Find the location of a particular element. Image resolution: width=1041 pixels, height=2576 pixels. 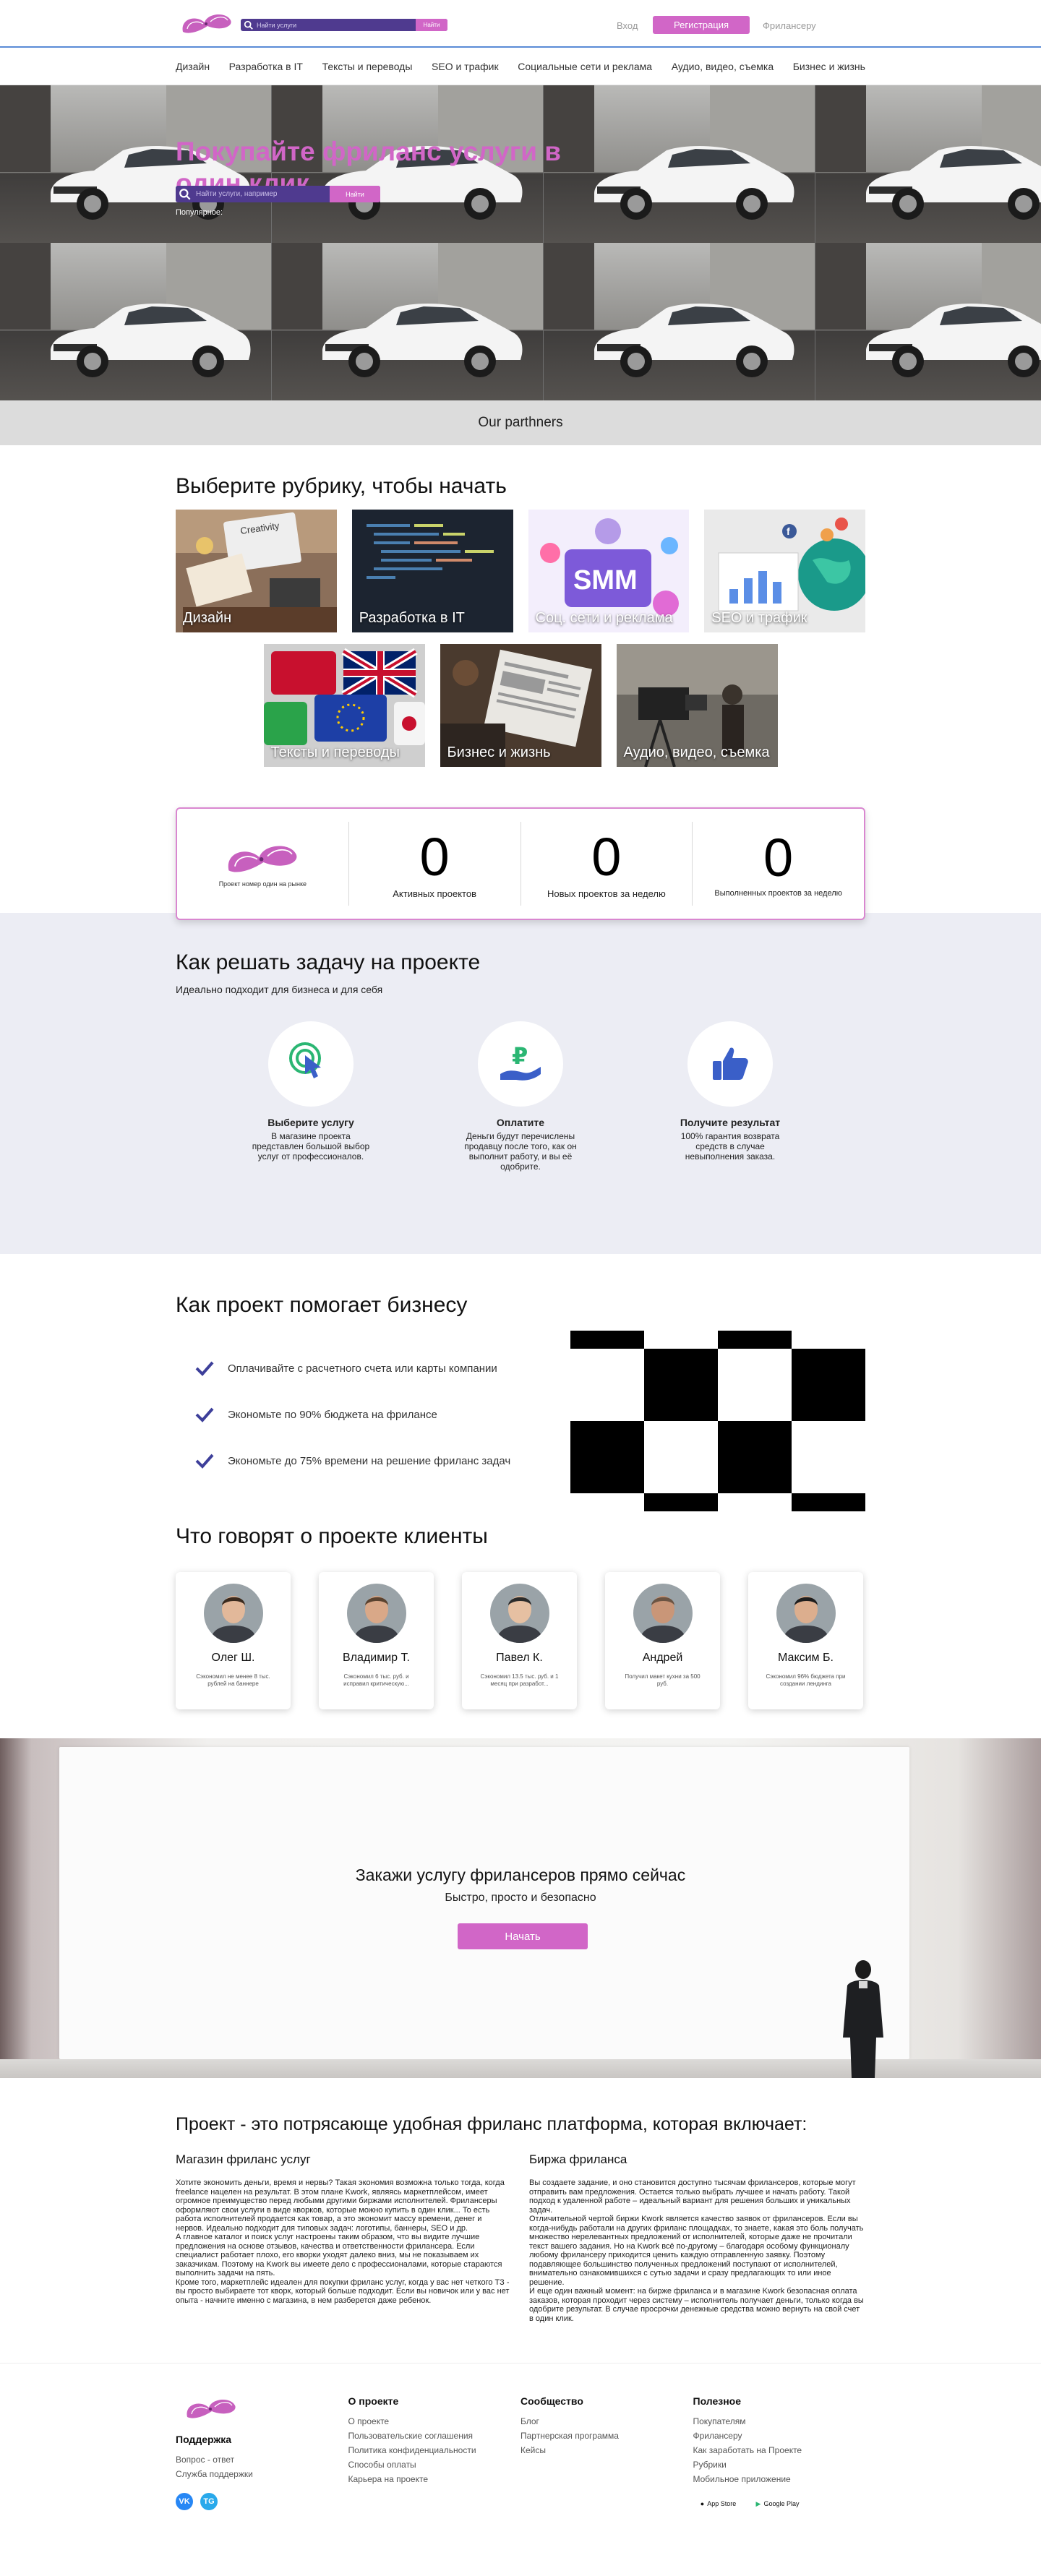

nav-item-design: Дизайн is located at coordinates (193, 67).